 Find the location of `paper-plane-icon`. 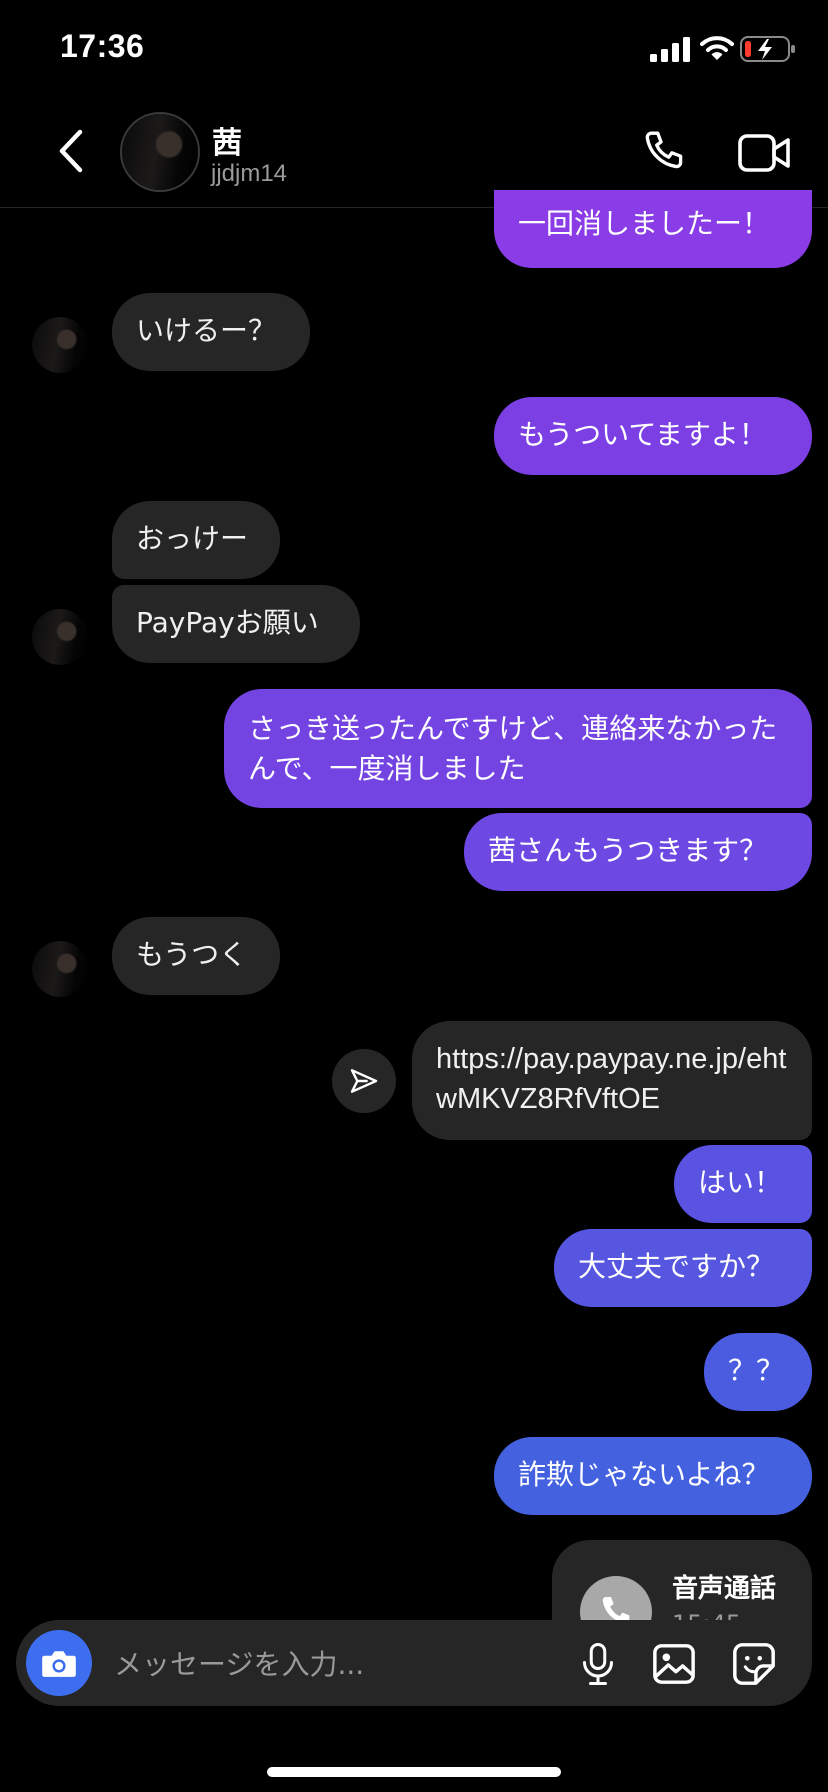

paper-plane-icon is located at coordinates (364, 1081).